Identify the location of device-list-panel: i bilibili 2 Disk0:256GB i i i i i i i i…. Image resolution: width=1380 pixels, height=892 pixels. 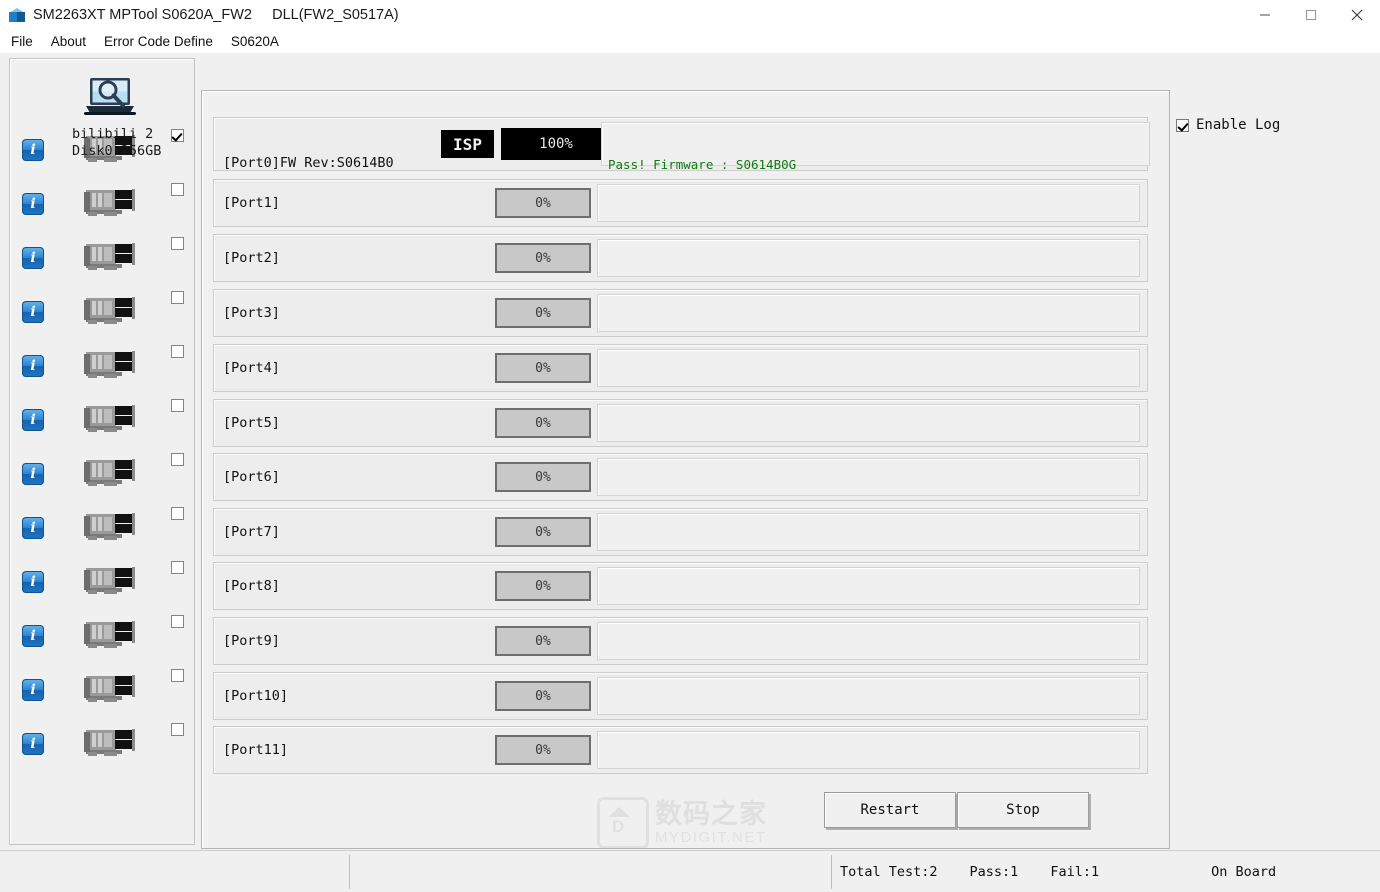
(102, 451).